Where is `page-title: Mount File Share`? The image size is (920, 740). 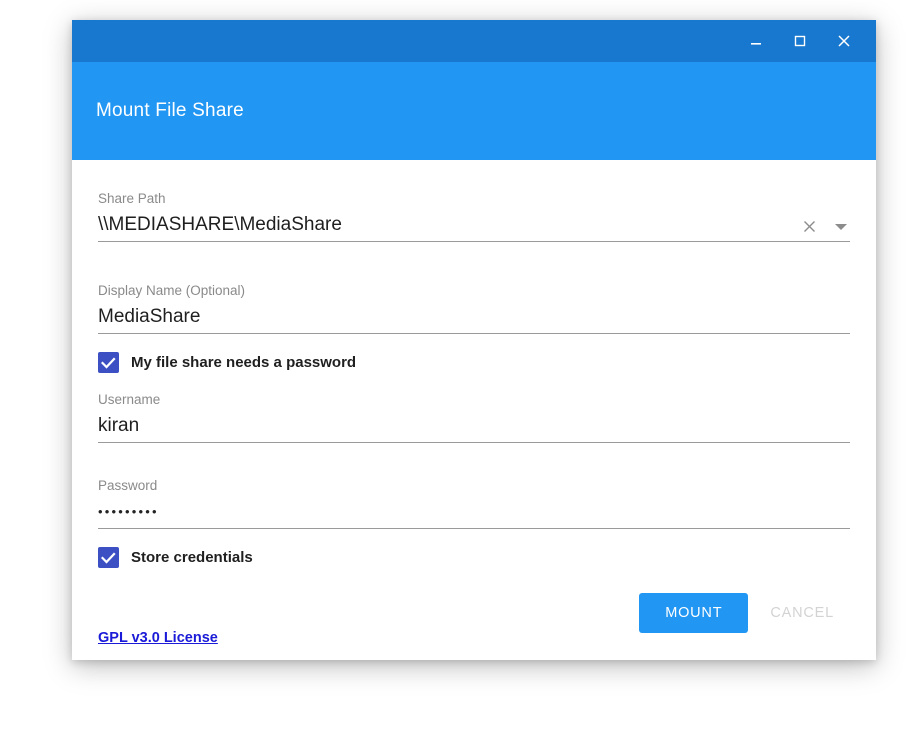
page-title: Mount File Share is located at coordinates (170, 110).